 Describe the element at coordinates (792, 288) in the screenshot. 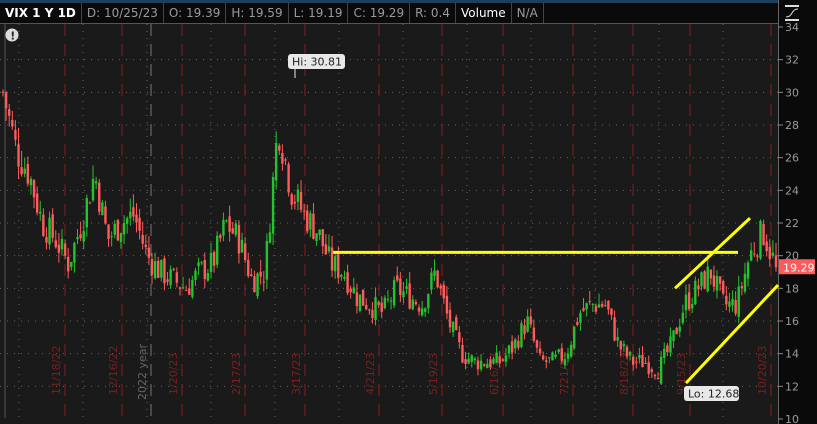

I see `y-tick-label: 18` at that location.